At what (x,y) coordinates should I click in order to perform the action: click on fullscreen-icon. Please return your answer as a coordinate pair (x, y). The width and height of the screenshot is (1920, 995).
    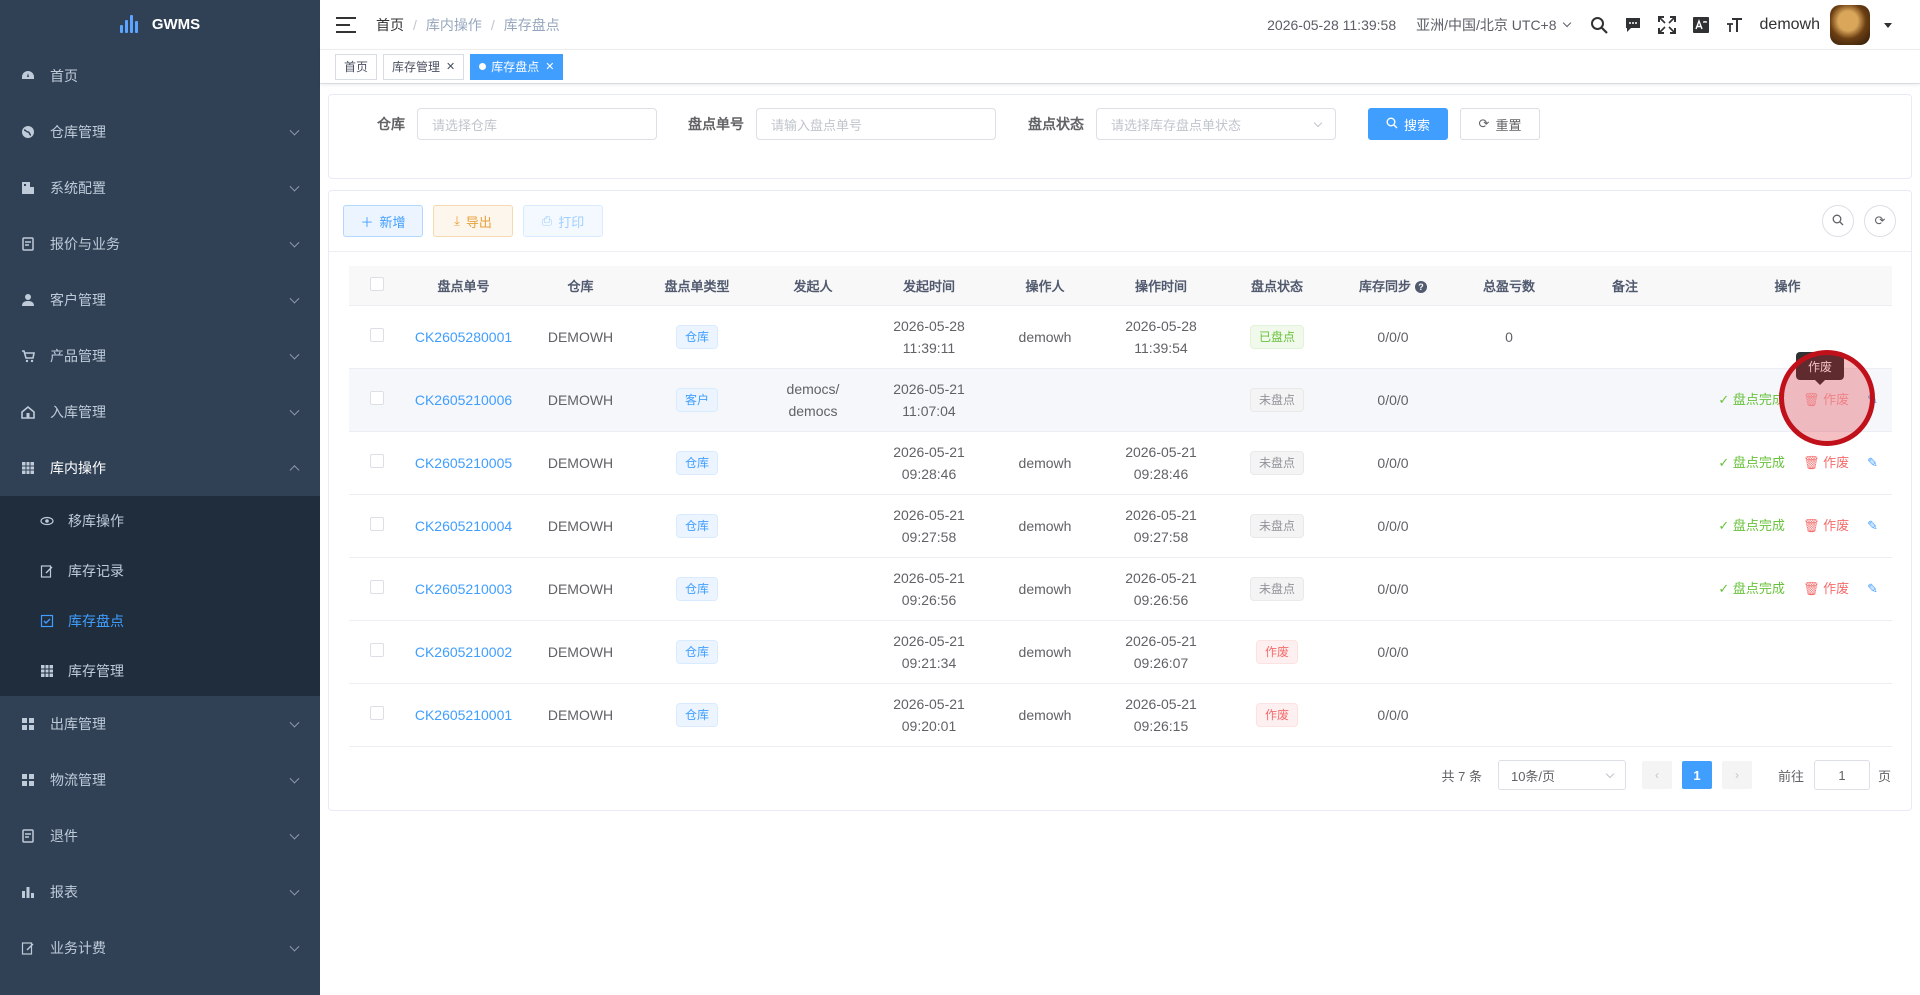
    Looking at the image, I should click on (1667, 25).